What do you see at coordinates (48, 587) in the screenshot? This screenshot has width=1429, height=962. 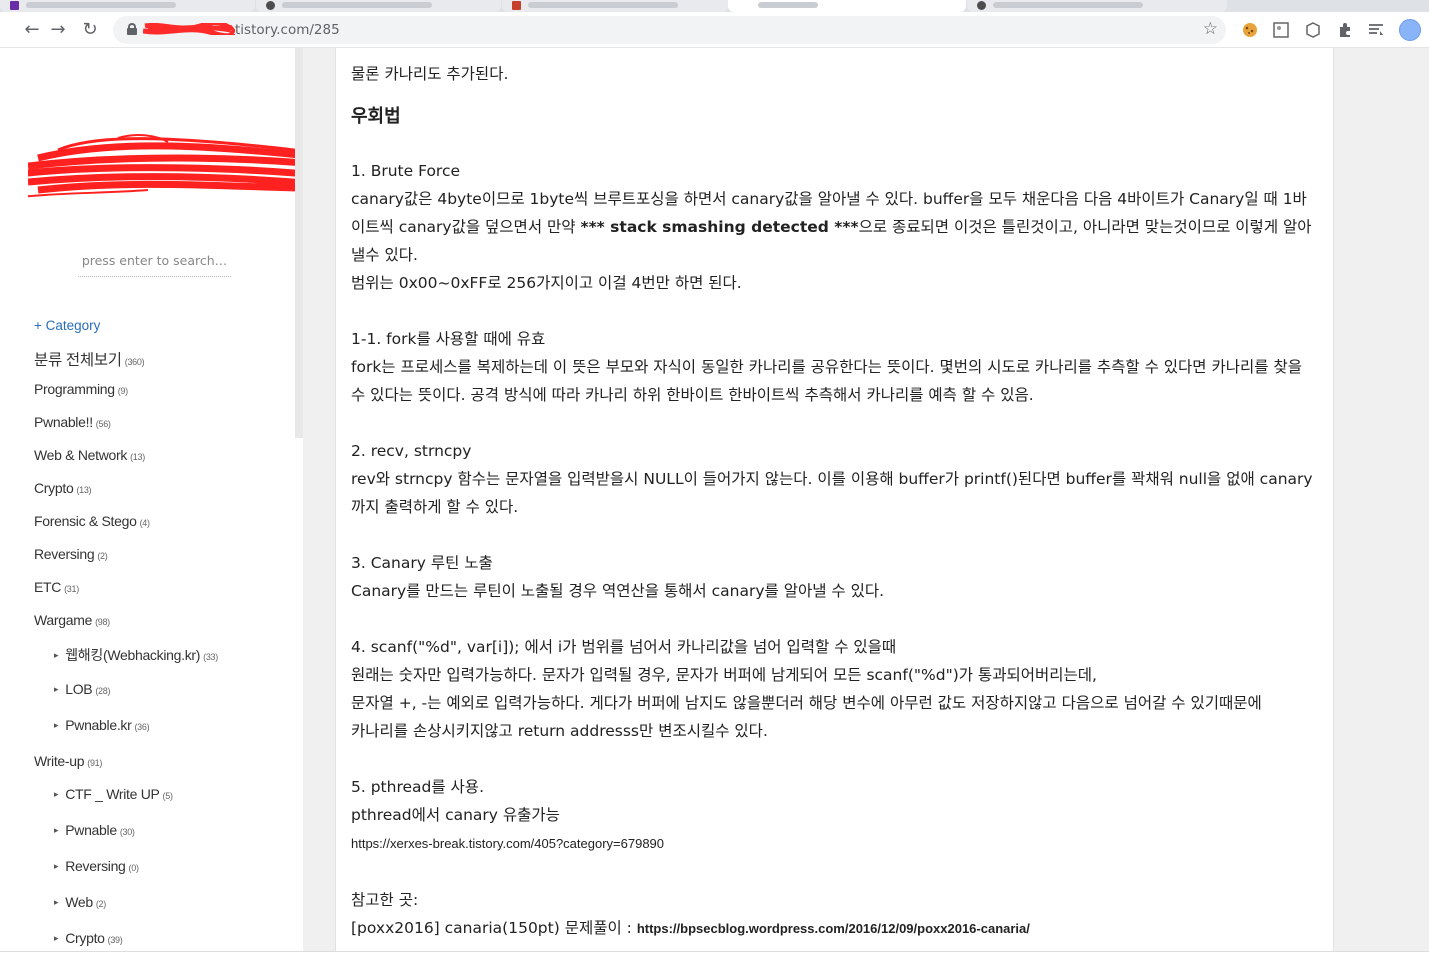 I see `category-label: ETC` at bounding box center [48, 587].